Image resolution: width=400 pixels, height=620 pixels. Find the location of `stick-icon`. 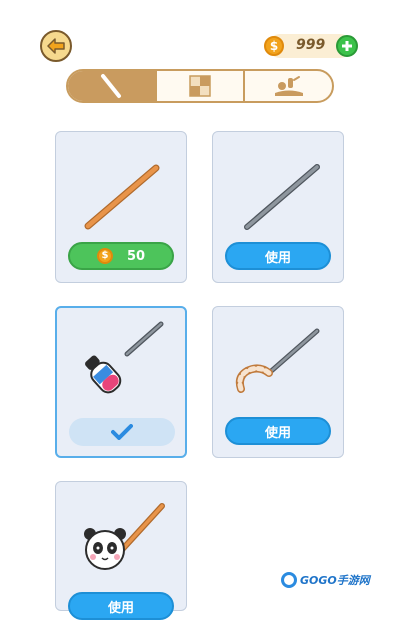

stick-icon is located at coordinates (111, 86).